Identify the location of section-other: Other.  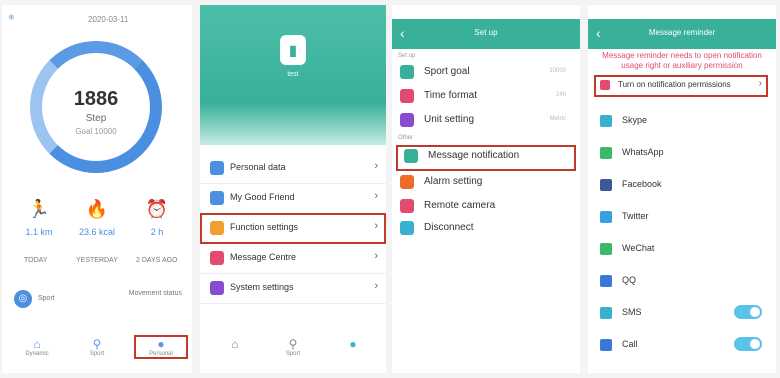
(406, 138).